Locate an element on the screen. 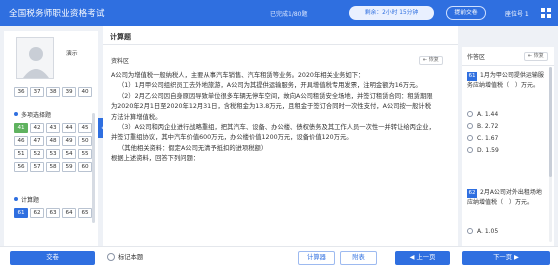 The height and width of the screenshot is (272, 558). answered-count: 已完成1/80题 is located at coordinates (289, 14).